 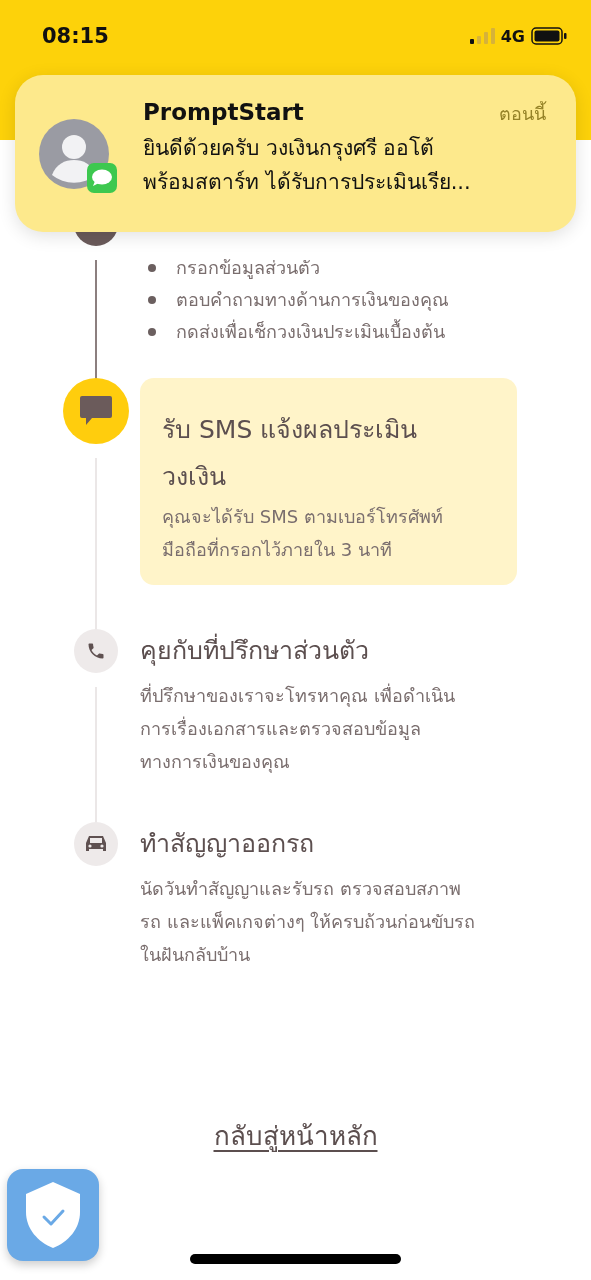 What do you see at coordinates (298, 728) in the screenshot?
I see `step-description: ที่ปรึกษาของเราจะโทรหาคุณ เพื่อดำเนิน การเรื่องเอกสารและตรวจสอบข้อมูล ทางการเงินของคุณ` at bounding box center [298, 728].